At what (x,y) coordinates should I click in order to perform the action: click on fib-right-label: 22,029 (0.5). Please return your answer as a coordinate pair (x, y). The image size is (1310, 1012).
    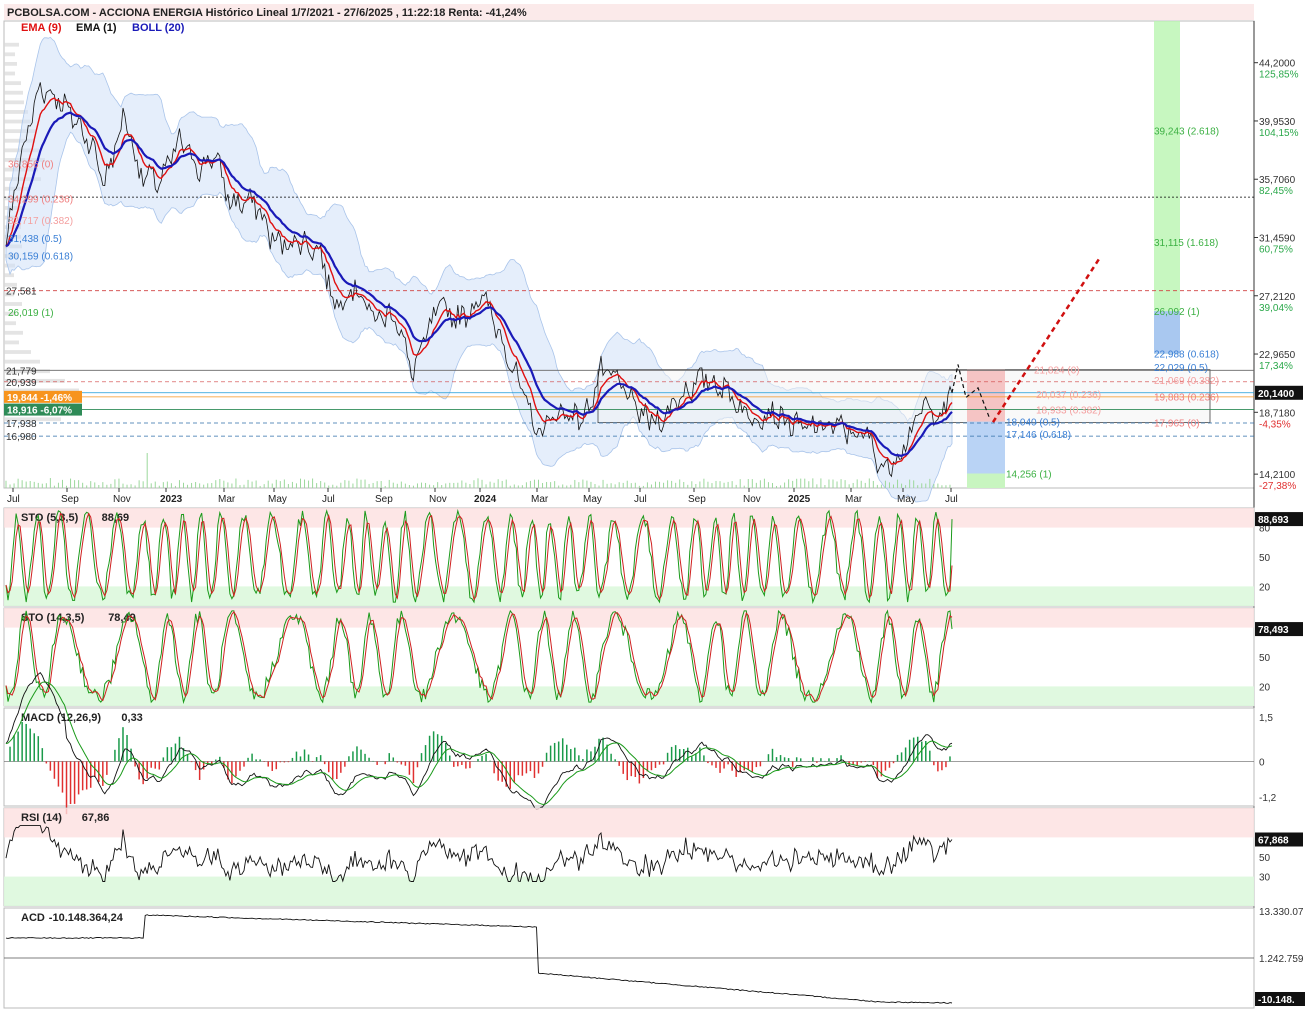
    Looking at the image, I should click on (1181, 368).